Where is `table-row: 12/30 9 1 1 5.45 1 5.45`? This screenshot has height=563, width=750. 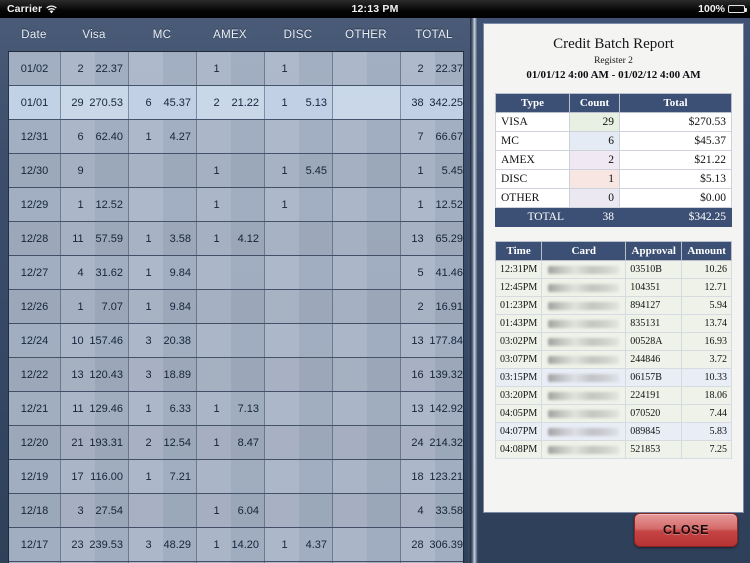 table-row: 12/30 9 1 1 5.45 1 5.45 is located at coordinates (239, 171).